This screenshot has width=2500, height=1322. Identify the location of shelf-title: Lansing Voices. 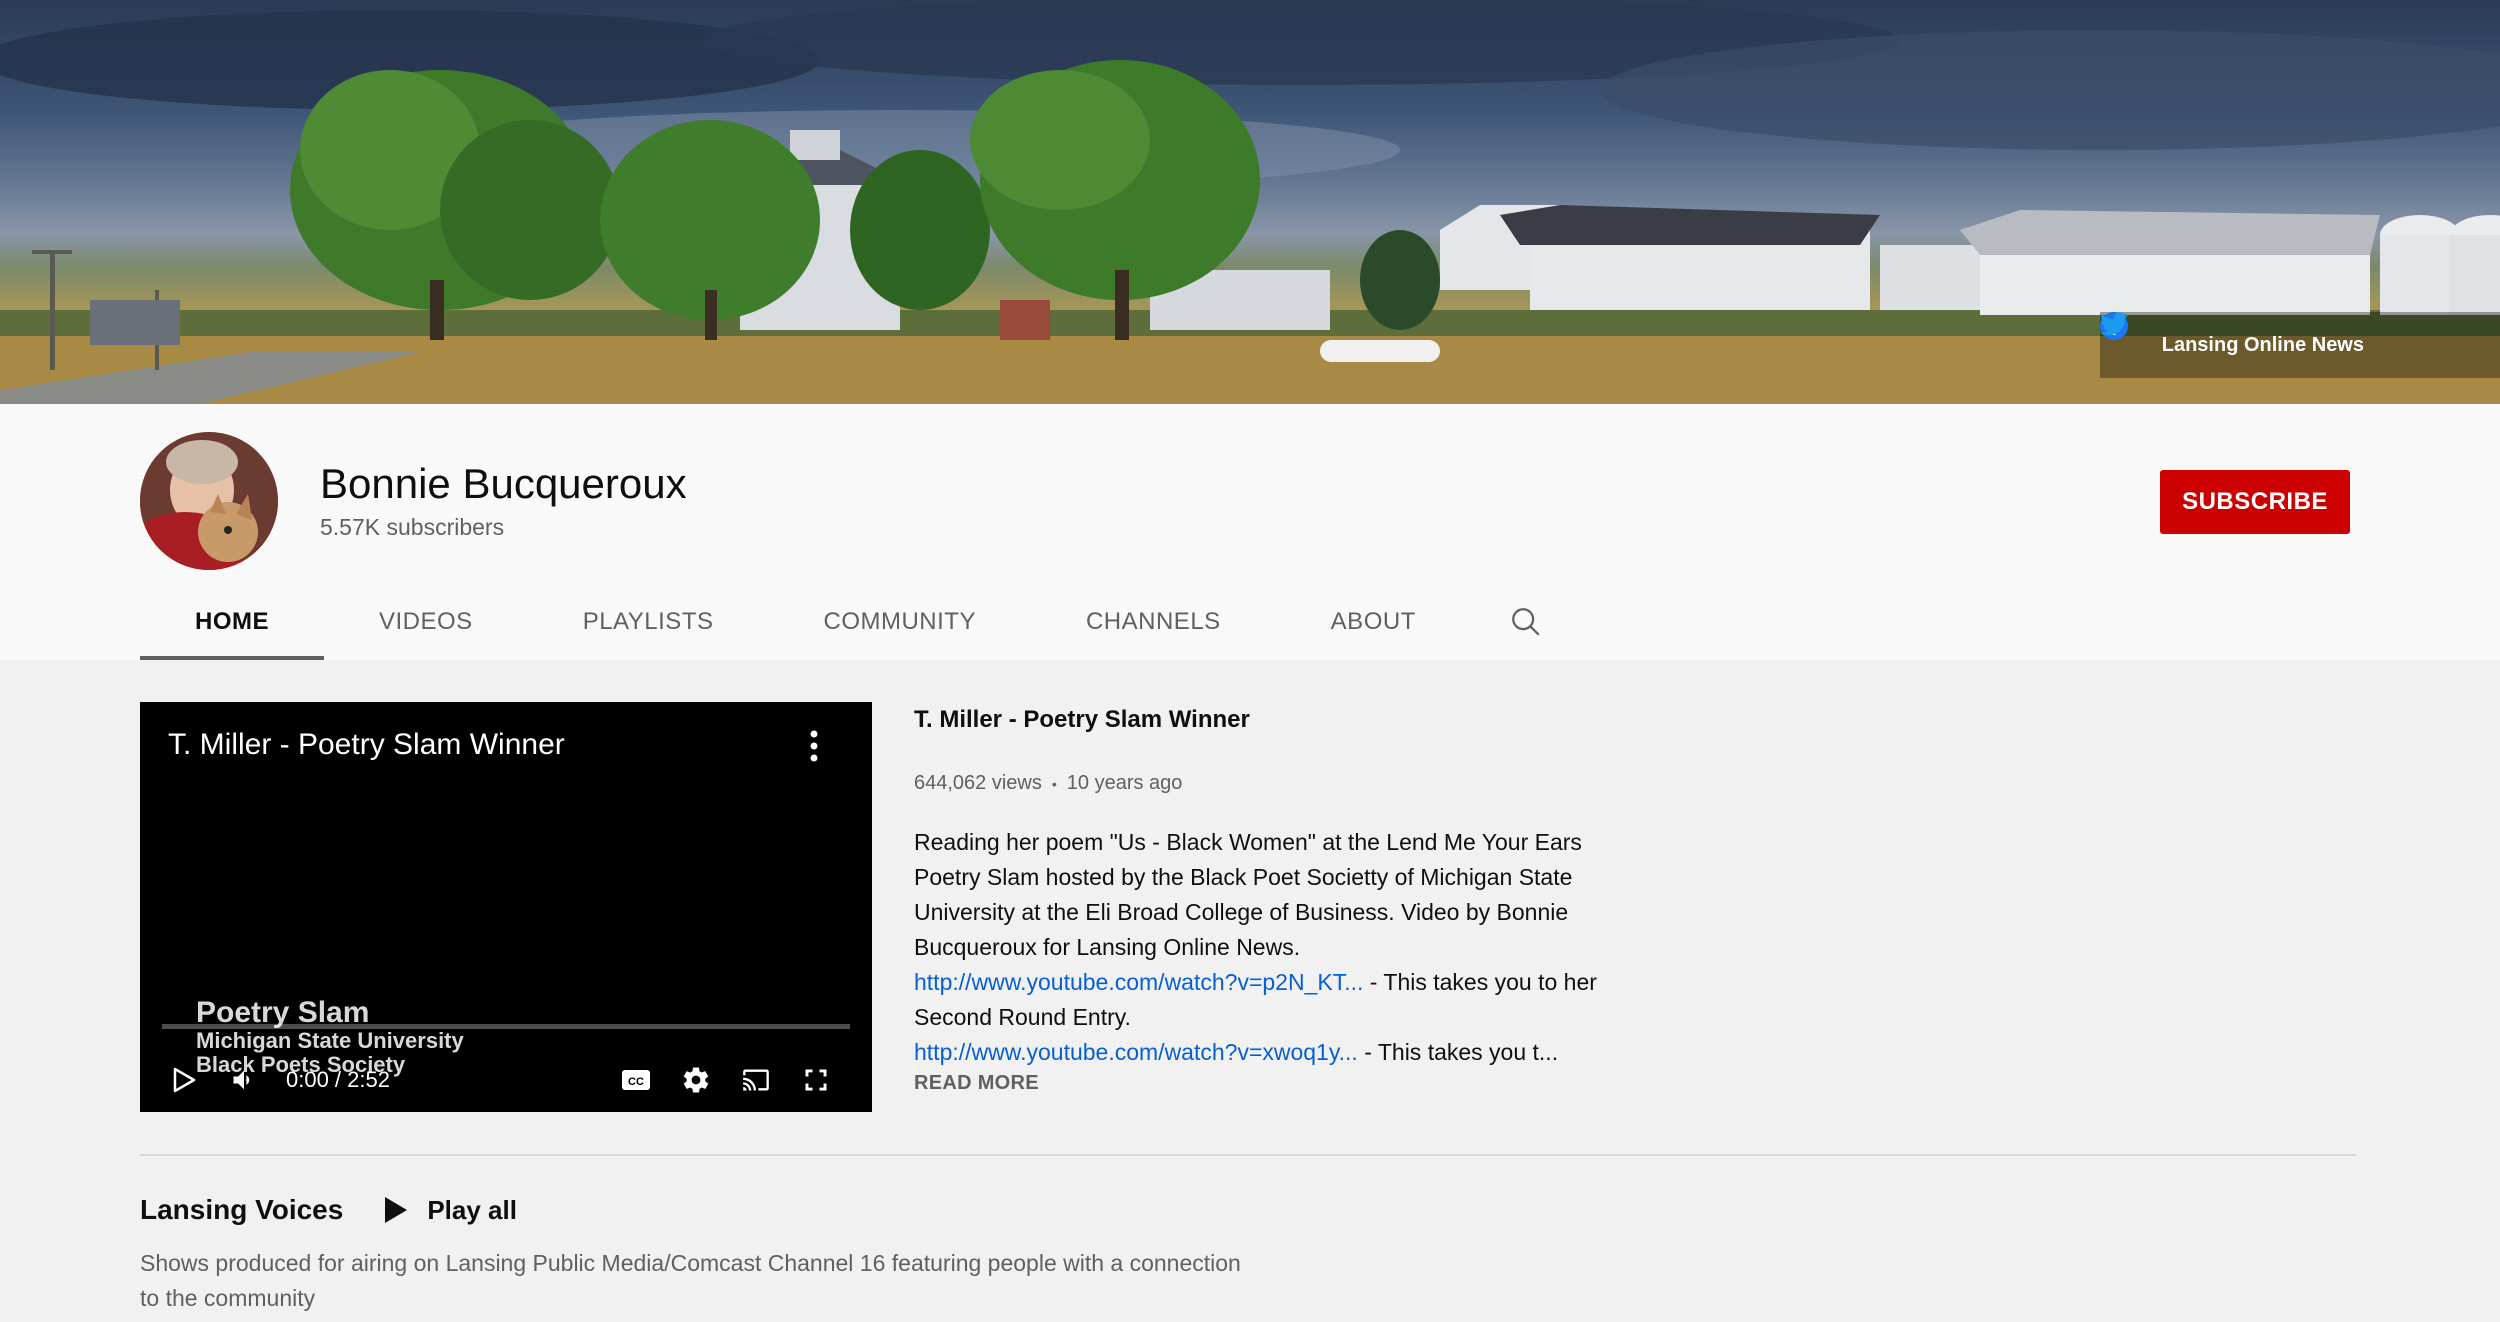
(241, 1210).